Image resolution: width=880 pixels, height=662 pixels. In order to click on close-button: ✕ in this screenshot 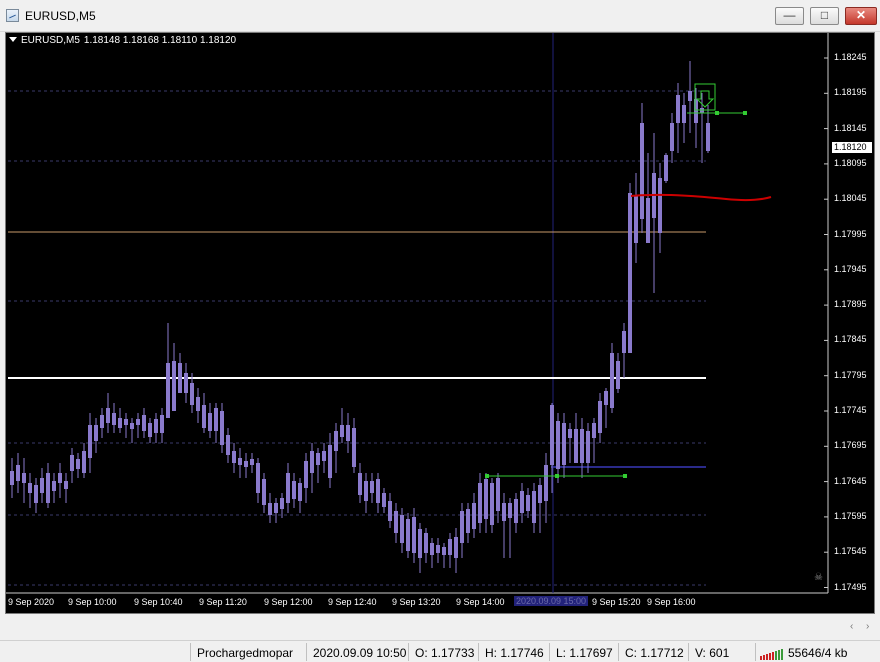, I will do `click(861, 16)`.